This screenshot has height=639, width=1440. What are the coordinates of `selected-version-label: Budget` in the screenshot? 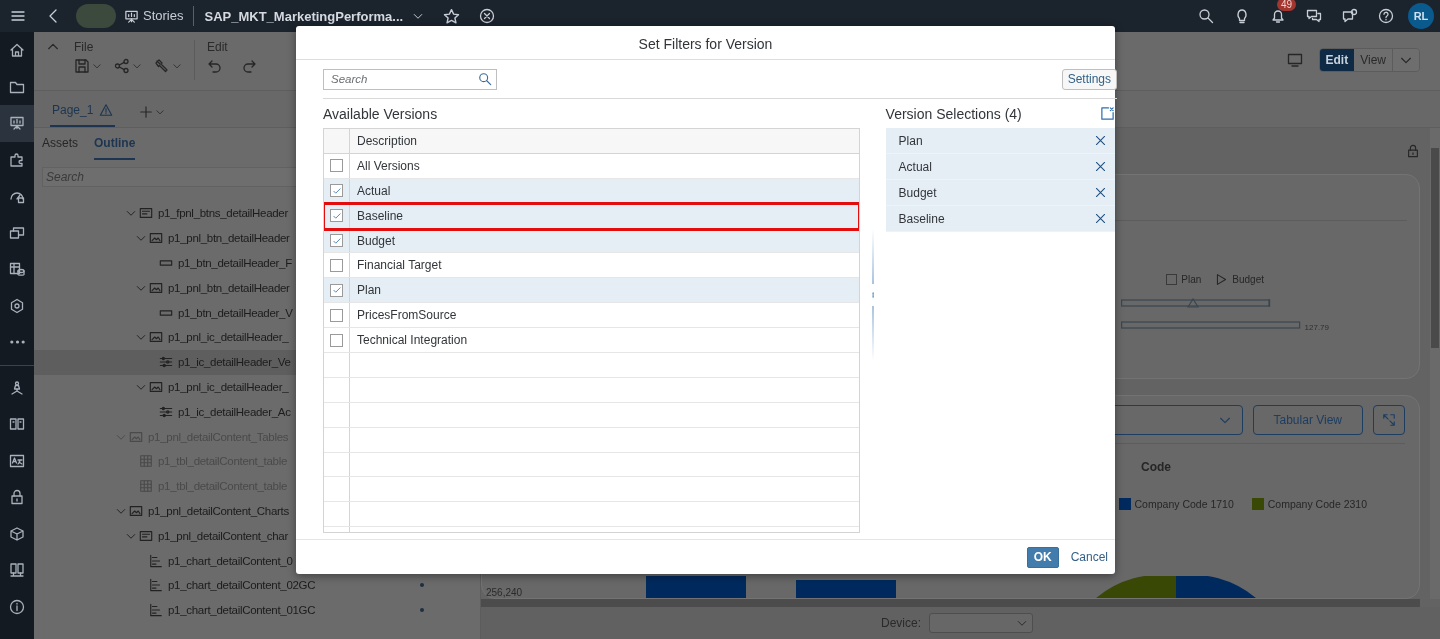 It's located at (917, 192).